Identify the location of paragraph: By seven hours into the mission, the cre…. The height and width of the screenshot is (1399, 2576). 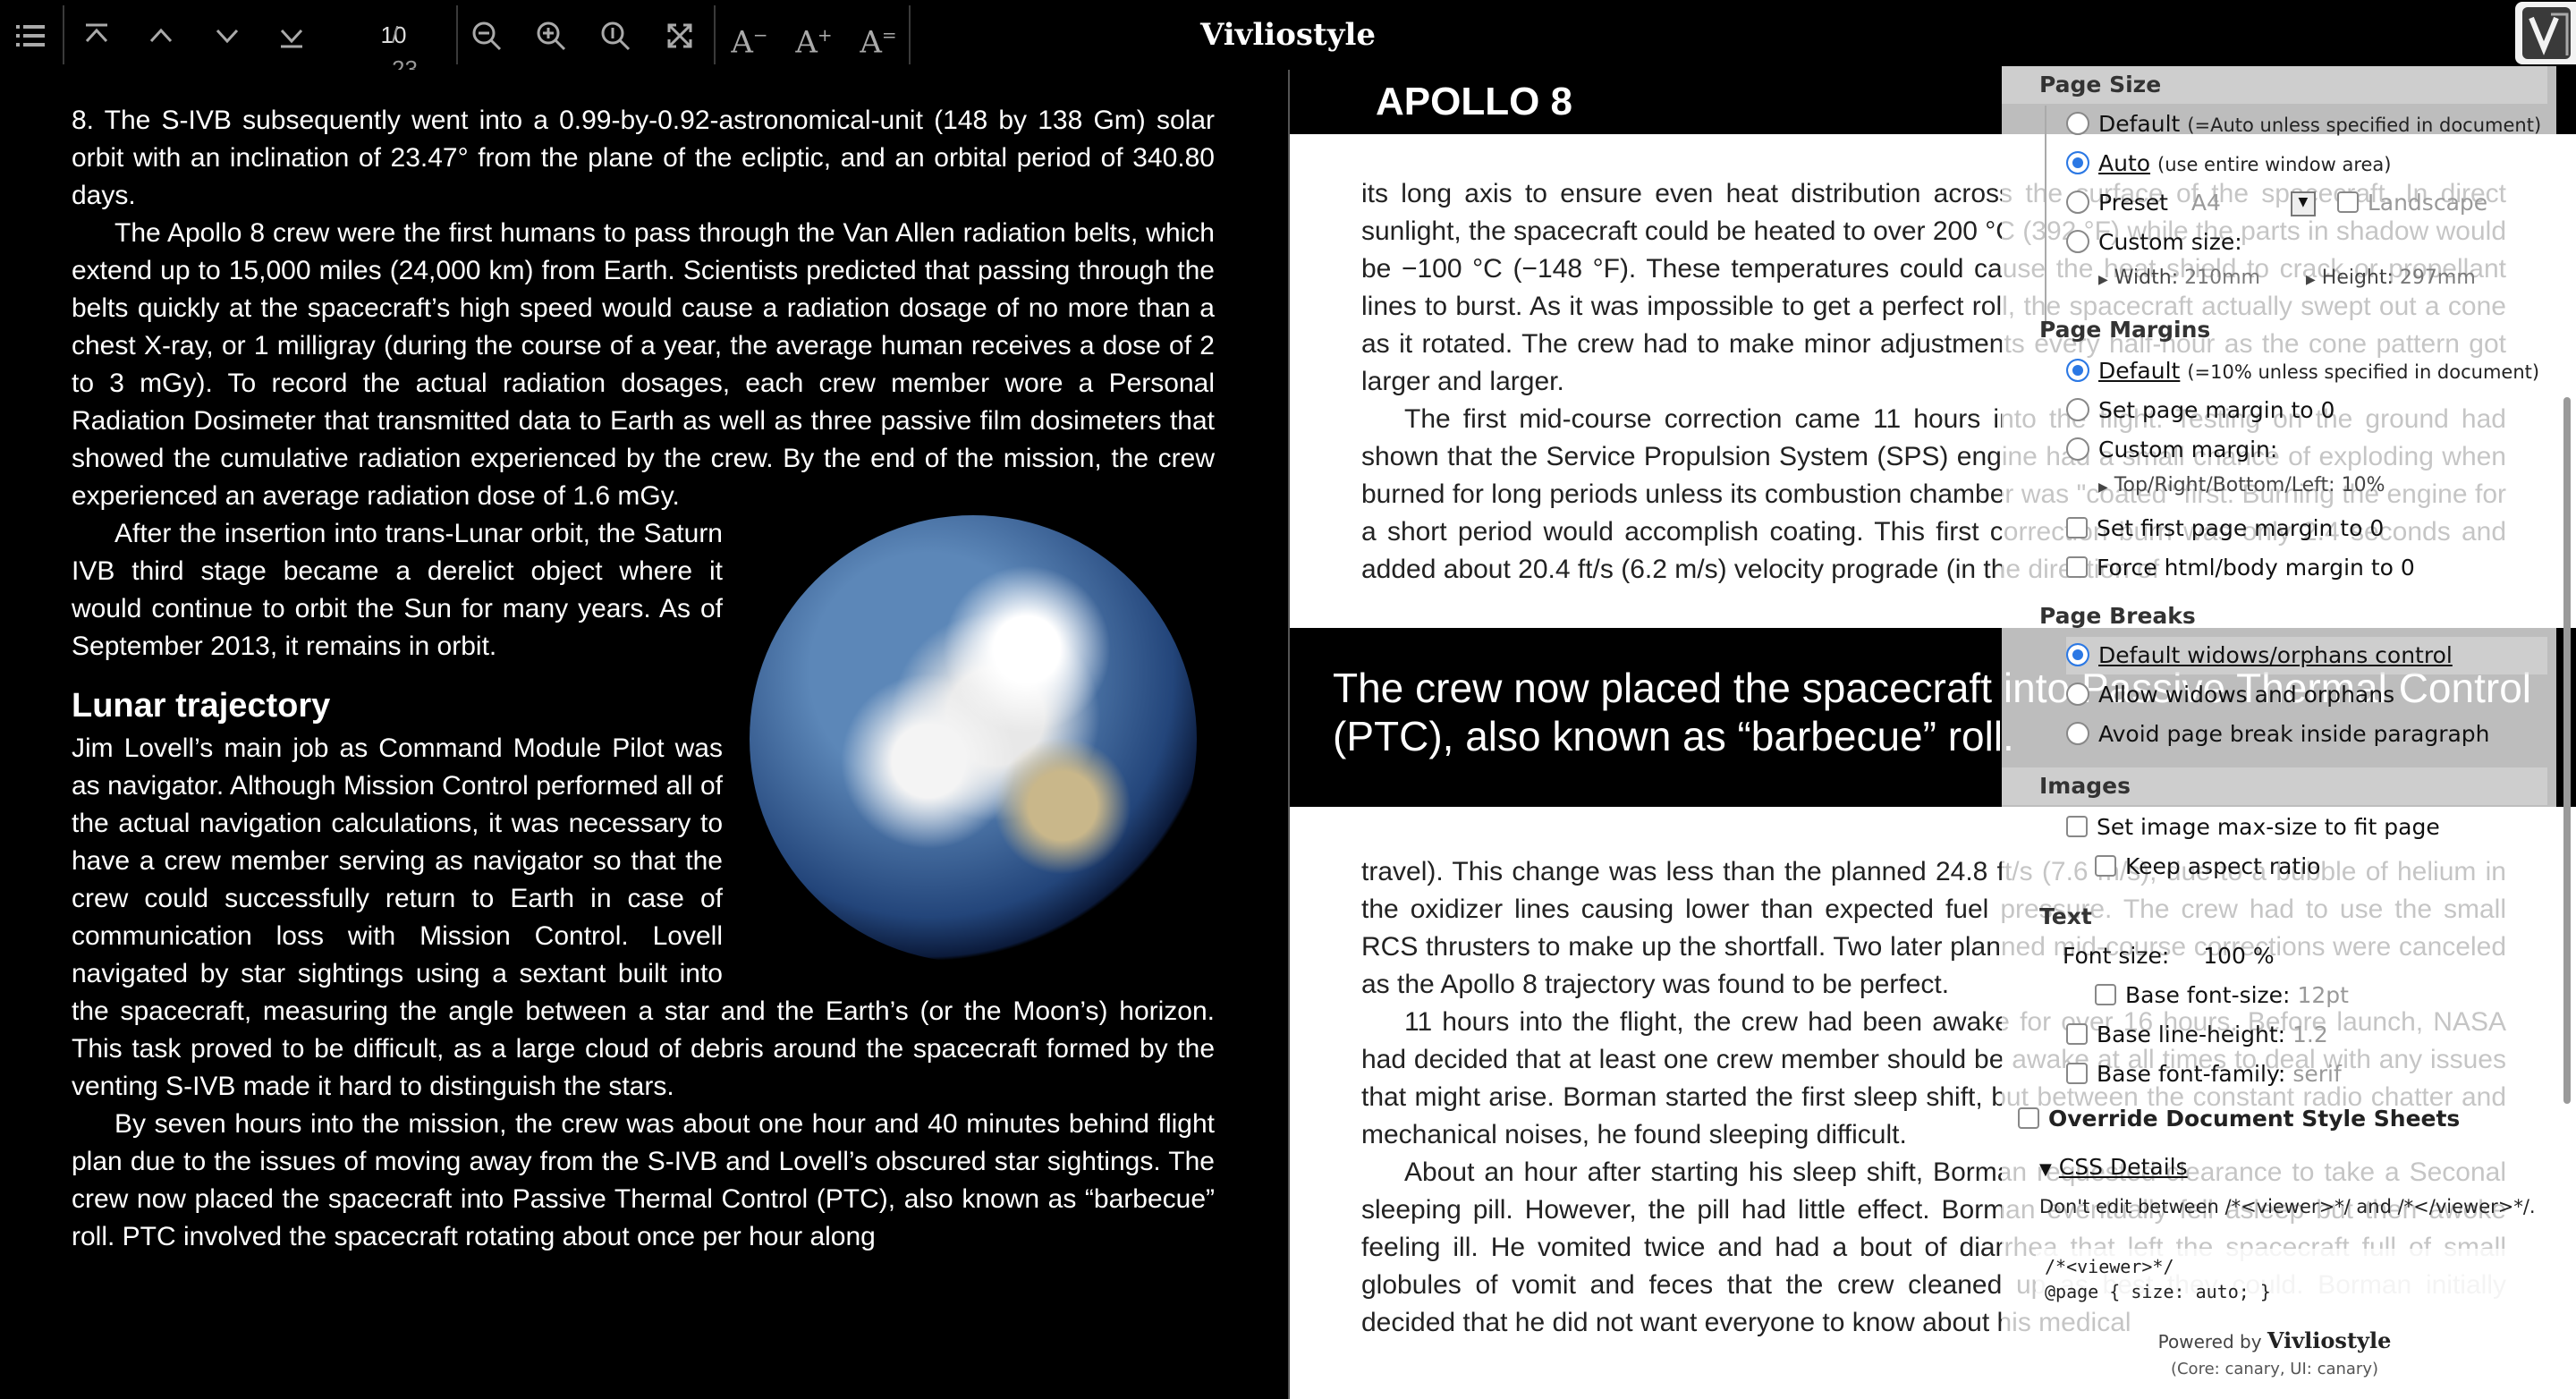
(643, 1180).